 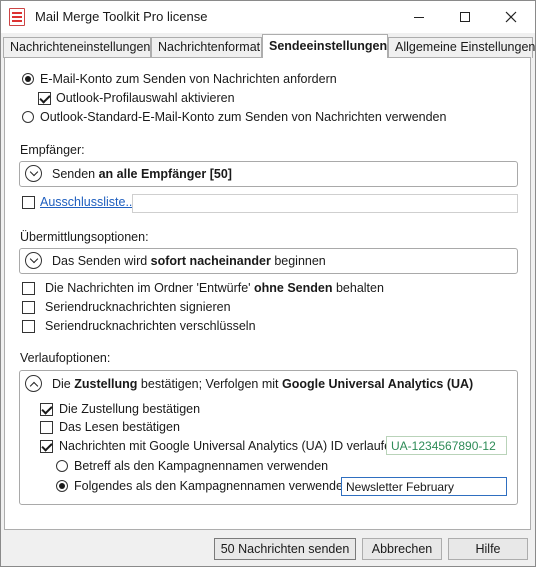 I want to click on minimize-icon, so click(x=419, y=17).